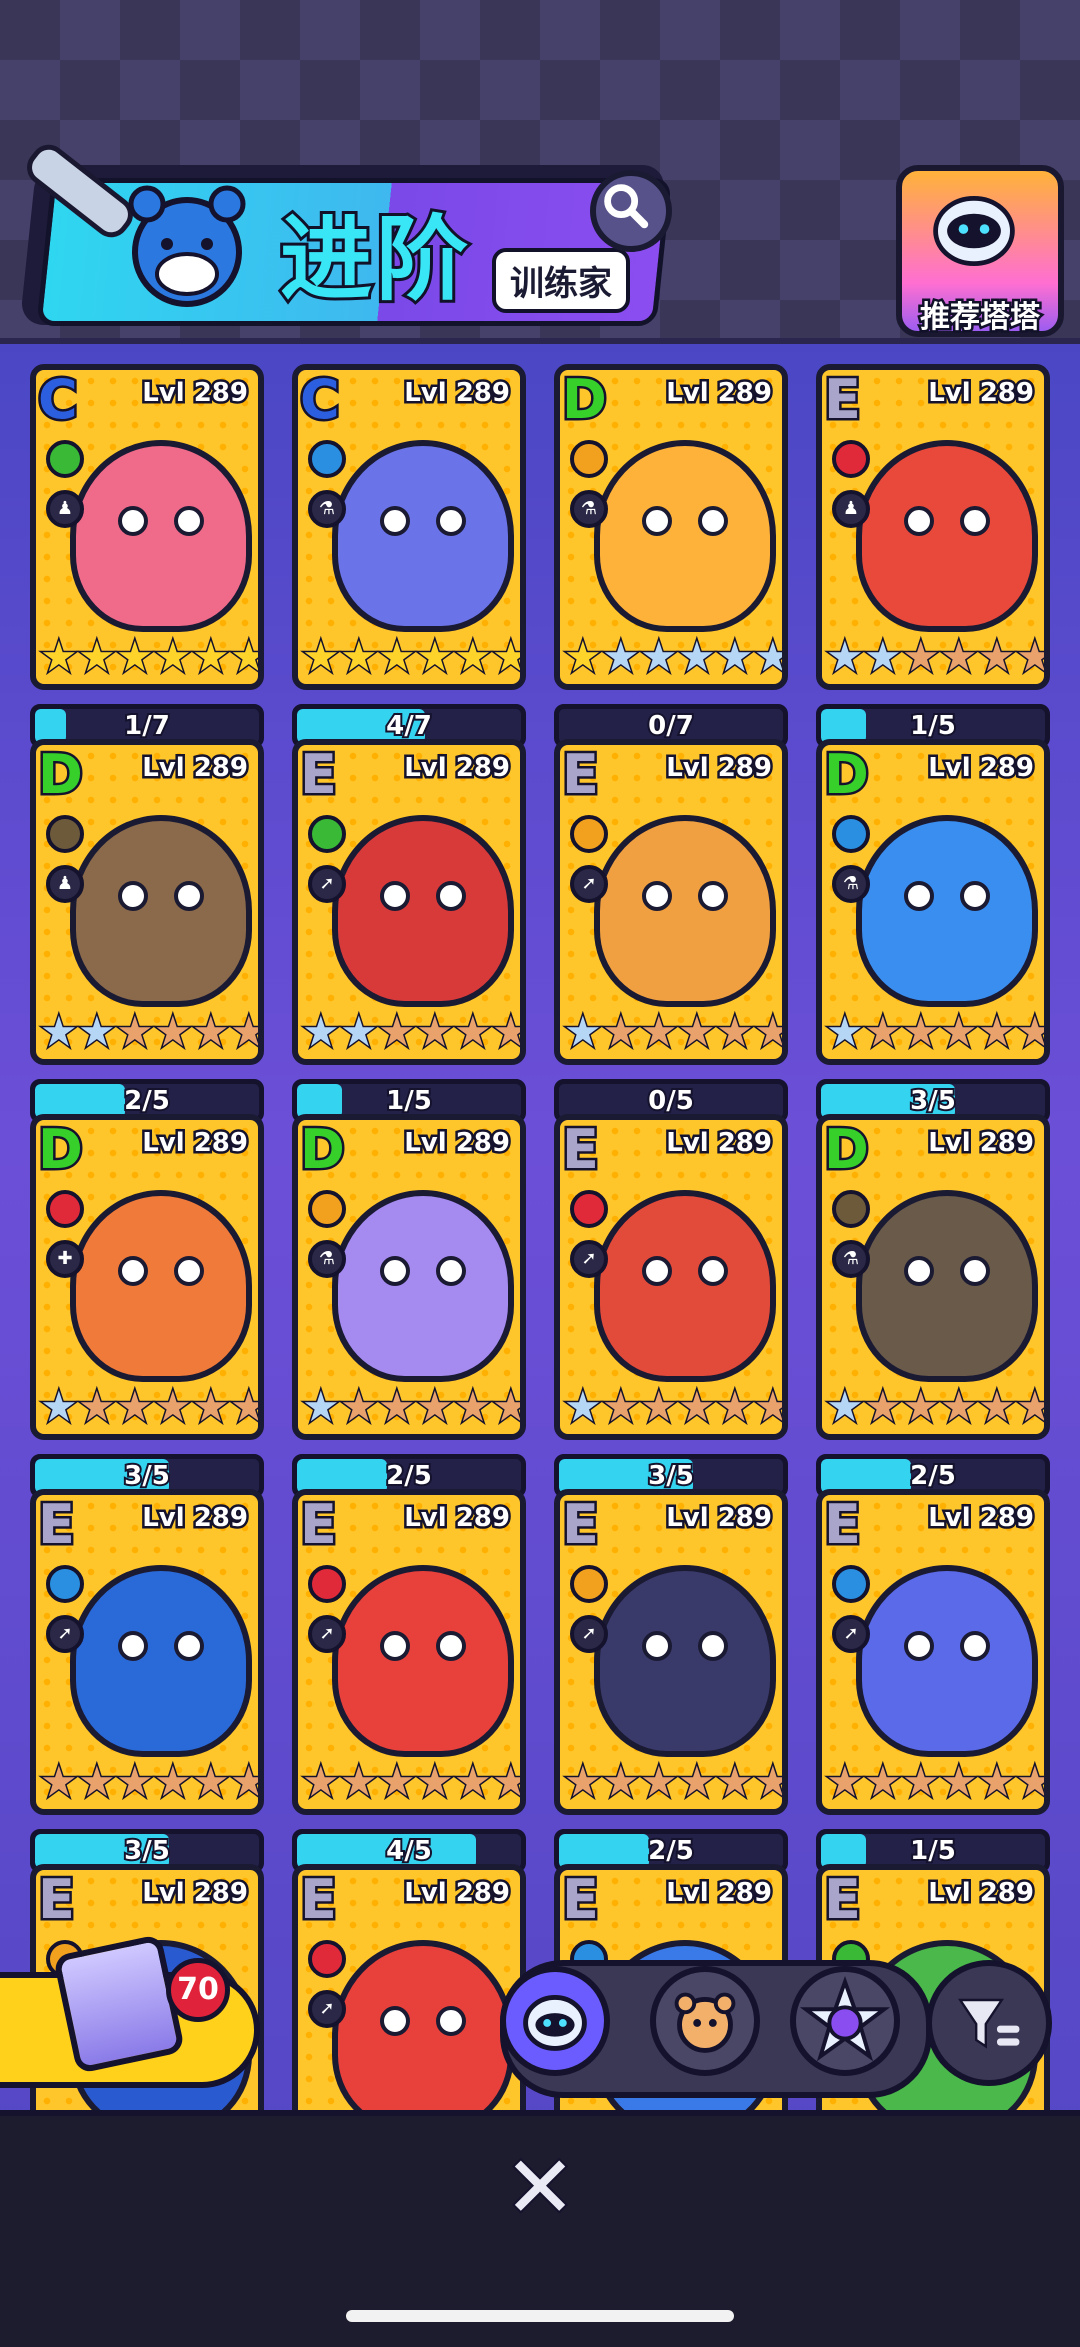 This screenshot has height=2347, width=1080. What do you see at coordinates (555, 2021) in the screenshot?
I see `tata-cat-tab` at bounding box center [555, 2021].